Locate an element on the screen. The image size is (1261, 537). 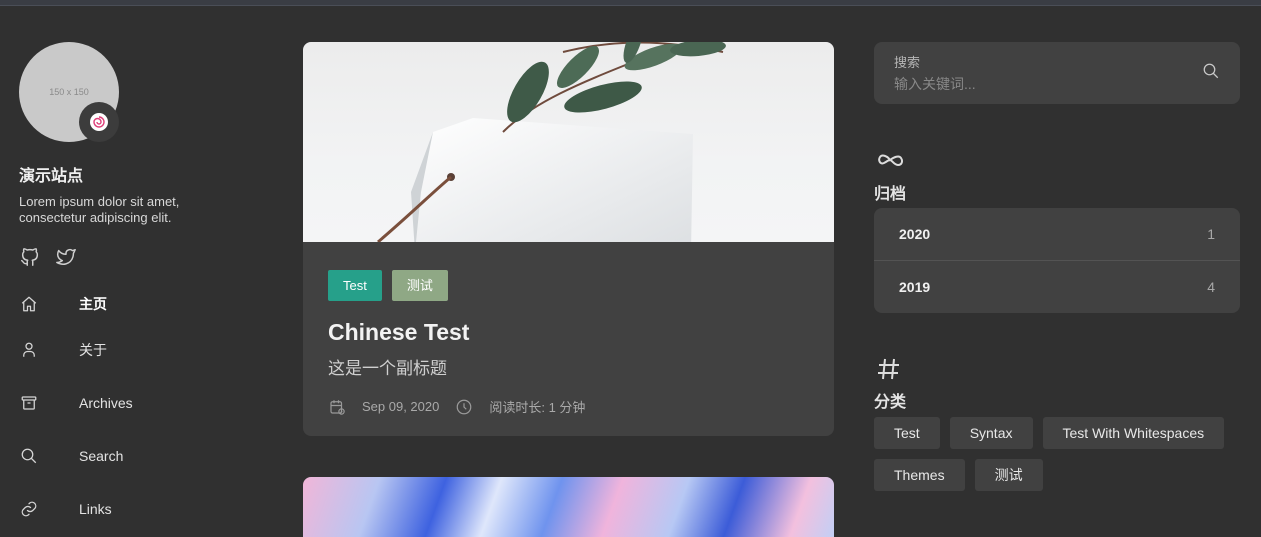
archive-year: 2020 is located at coordinates (915, 234).